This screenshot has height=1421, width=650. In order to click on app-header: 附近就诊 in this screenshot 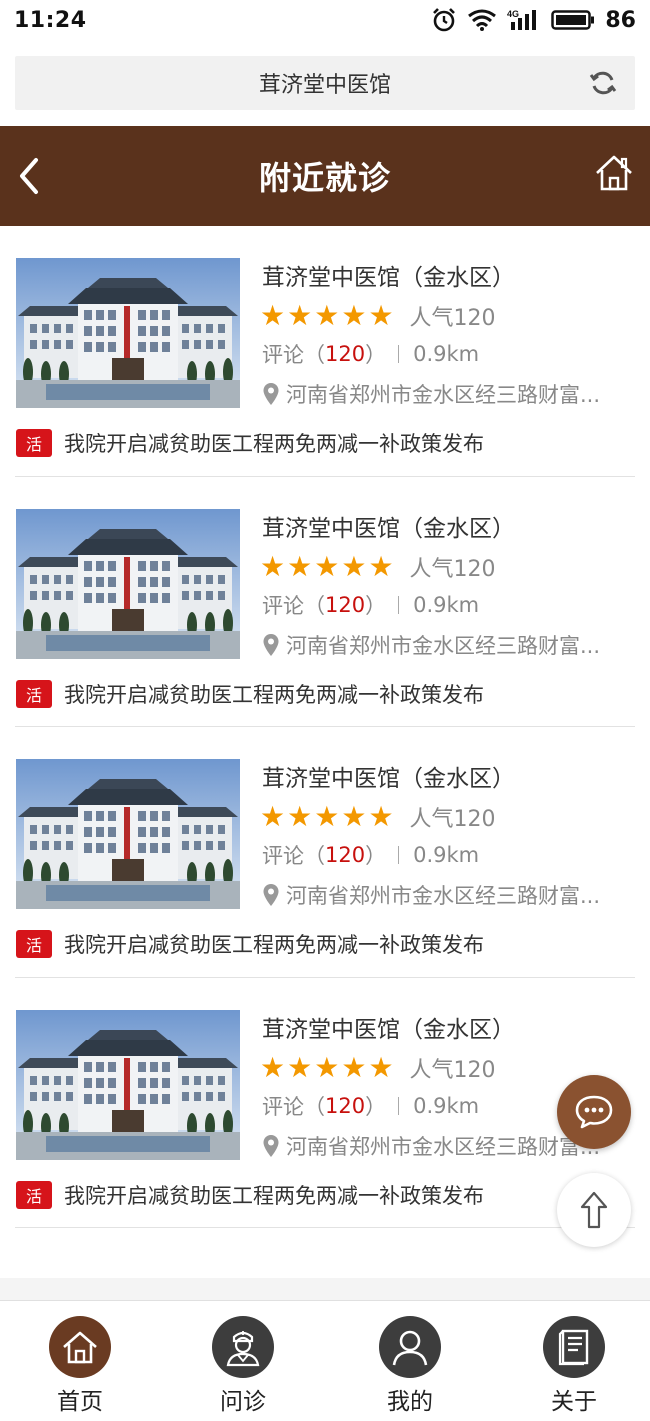, I will do `click(325, 176)`.